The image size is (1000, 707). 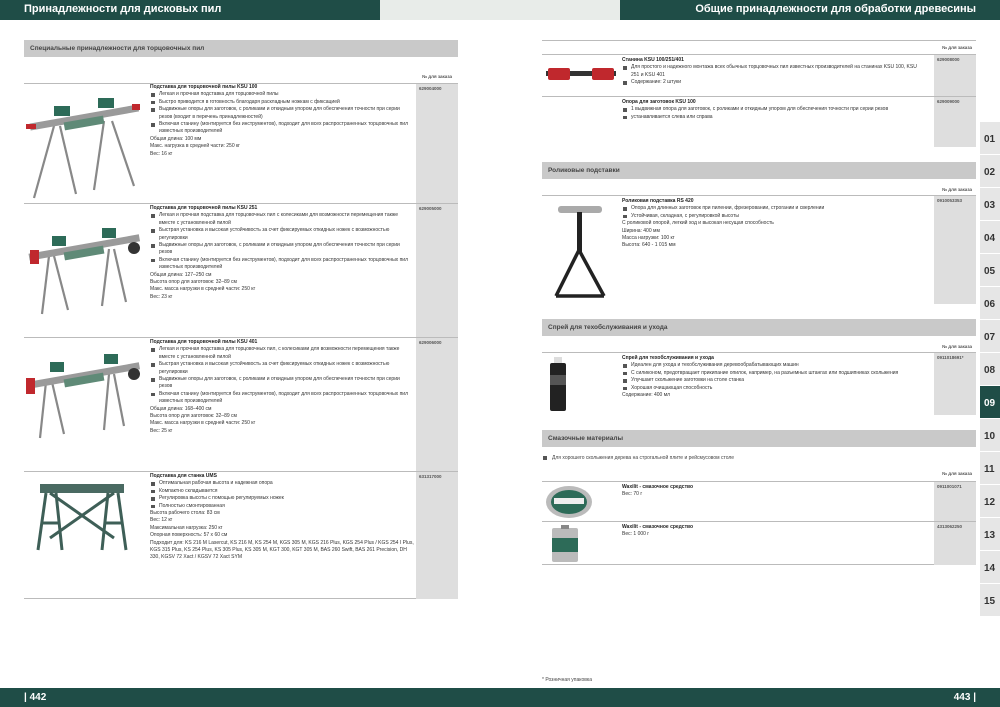 What do you see at coordinates (659, 102) in the screenshot?
I see `ksu-100-support-title: Опора для заготовок KSU 100` at bounding box center [659, 102].